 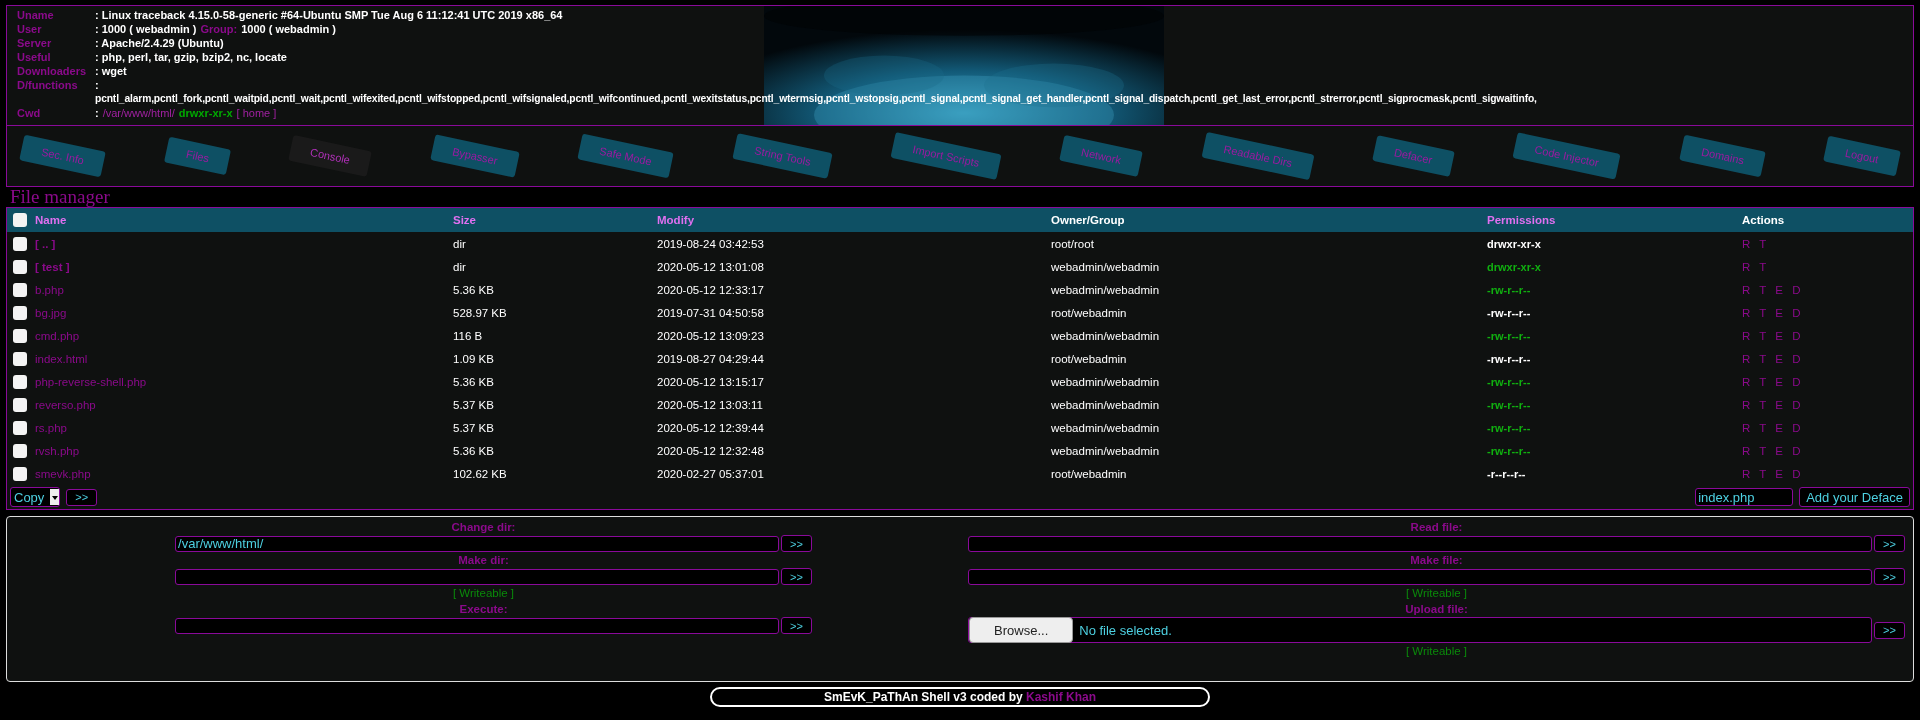 What do you see at coordinates (1258, 156) in the screenshot?
I see `menu-tab: Readable Dirs` at bounding box center [1258, 156].